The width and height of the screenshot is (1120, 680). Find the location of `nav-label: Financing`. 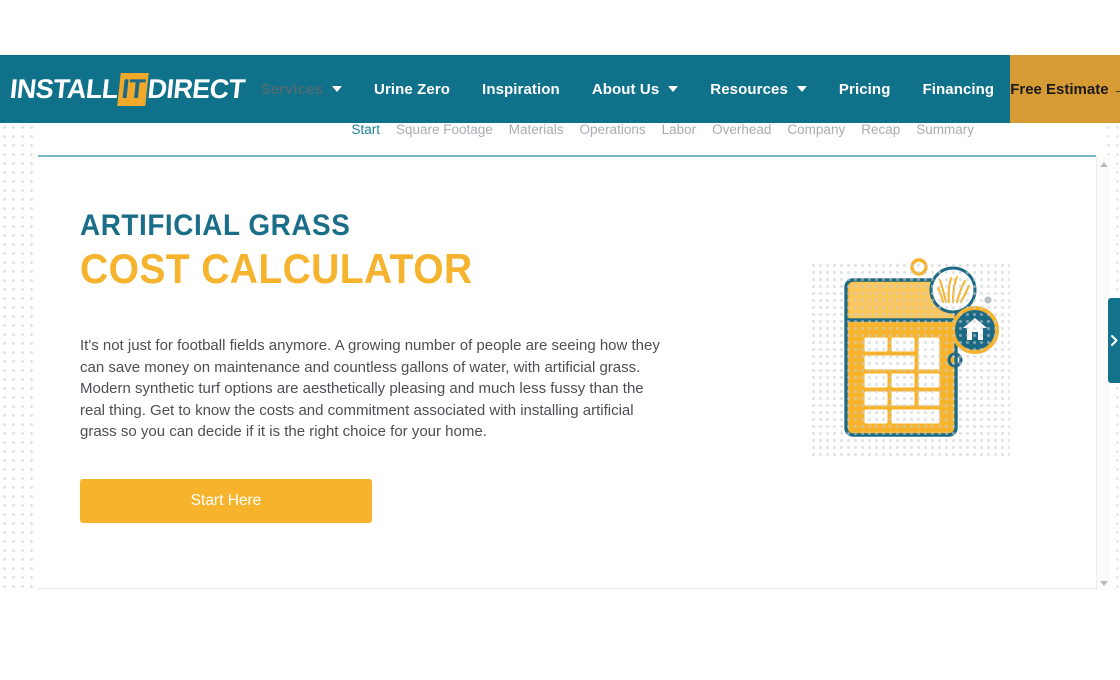

nav-label: Financing is located at coordinates (958, 89).